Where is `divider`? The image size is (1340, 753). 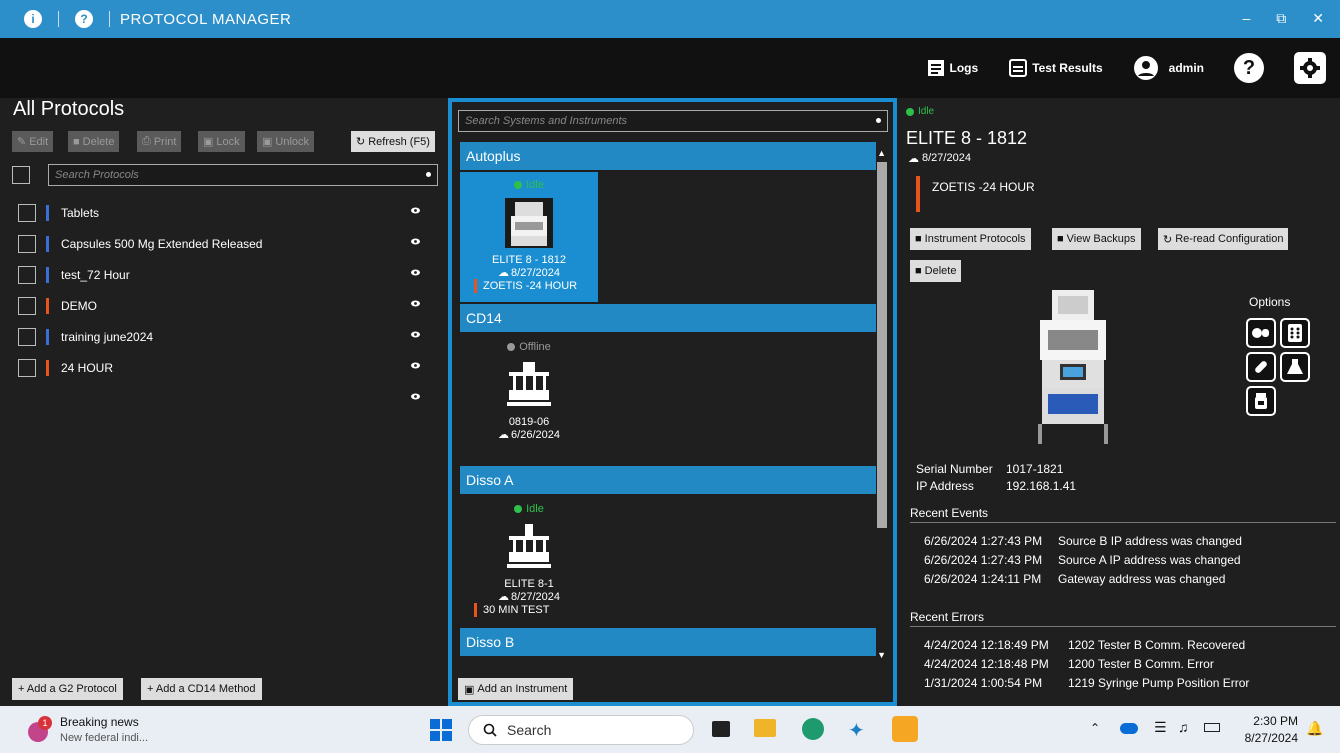 divider is located at coordinates (1123, 522).